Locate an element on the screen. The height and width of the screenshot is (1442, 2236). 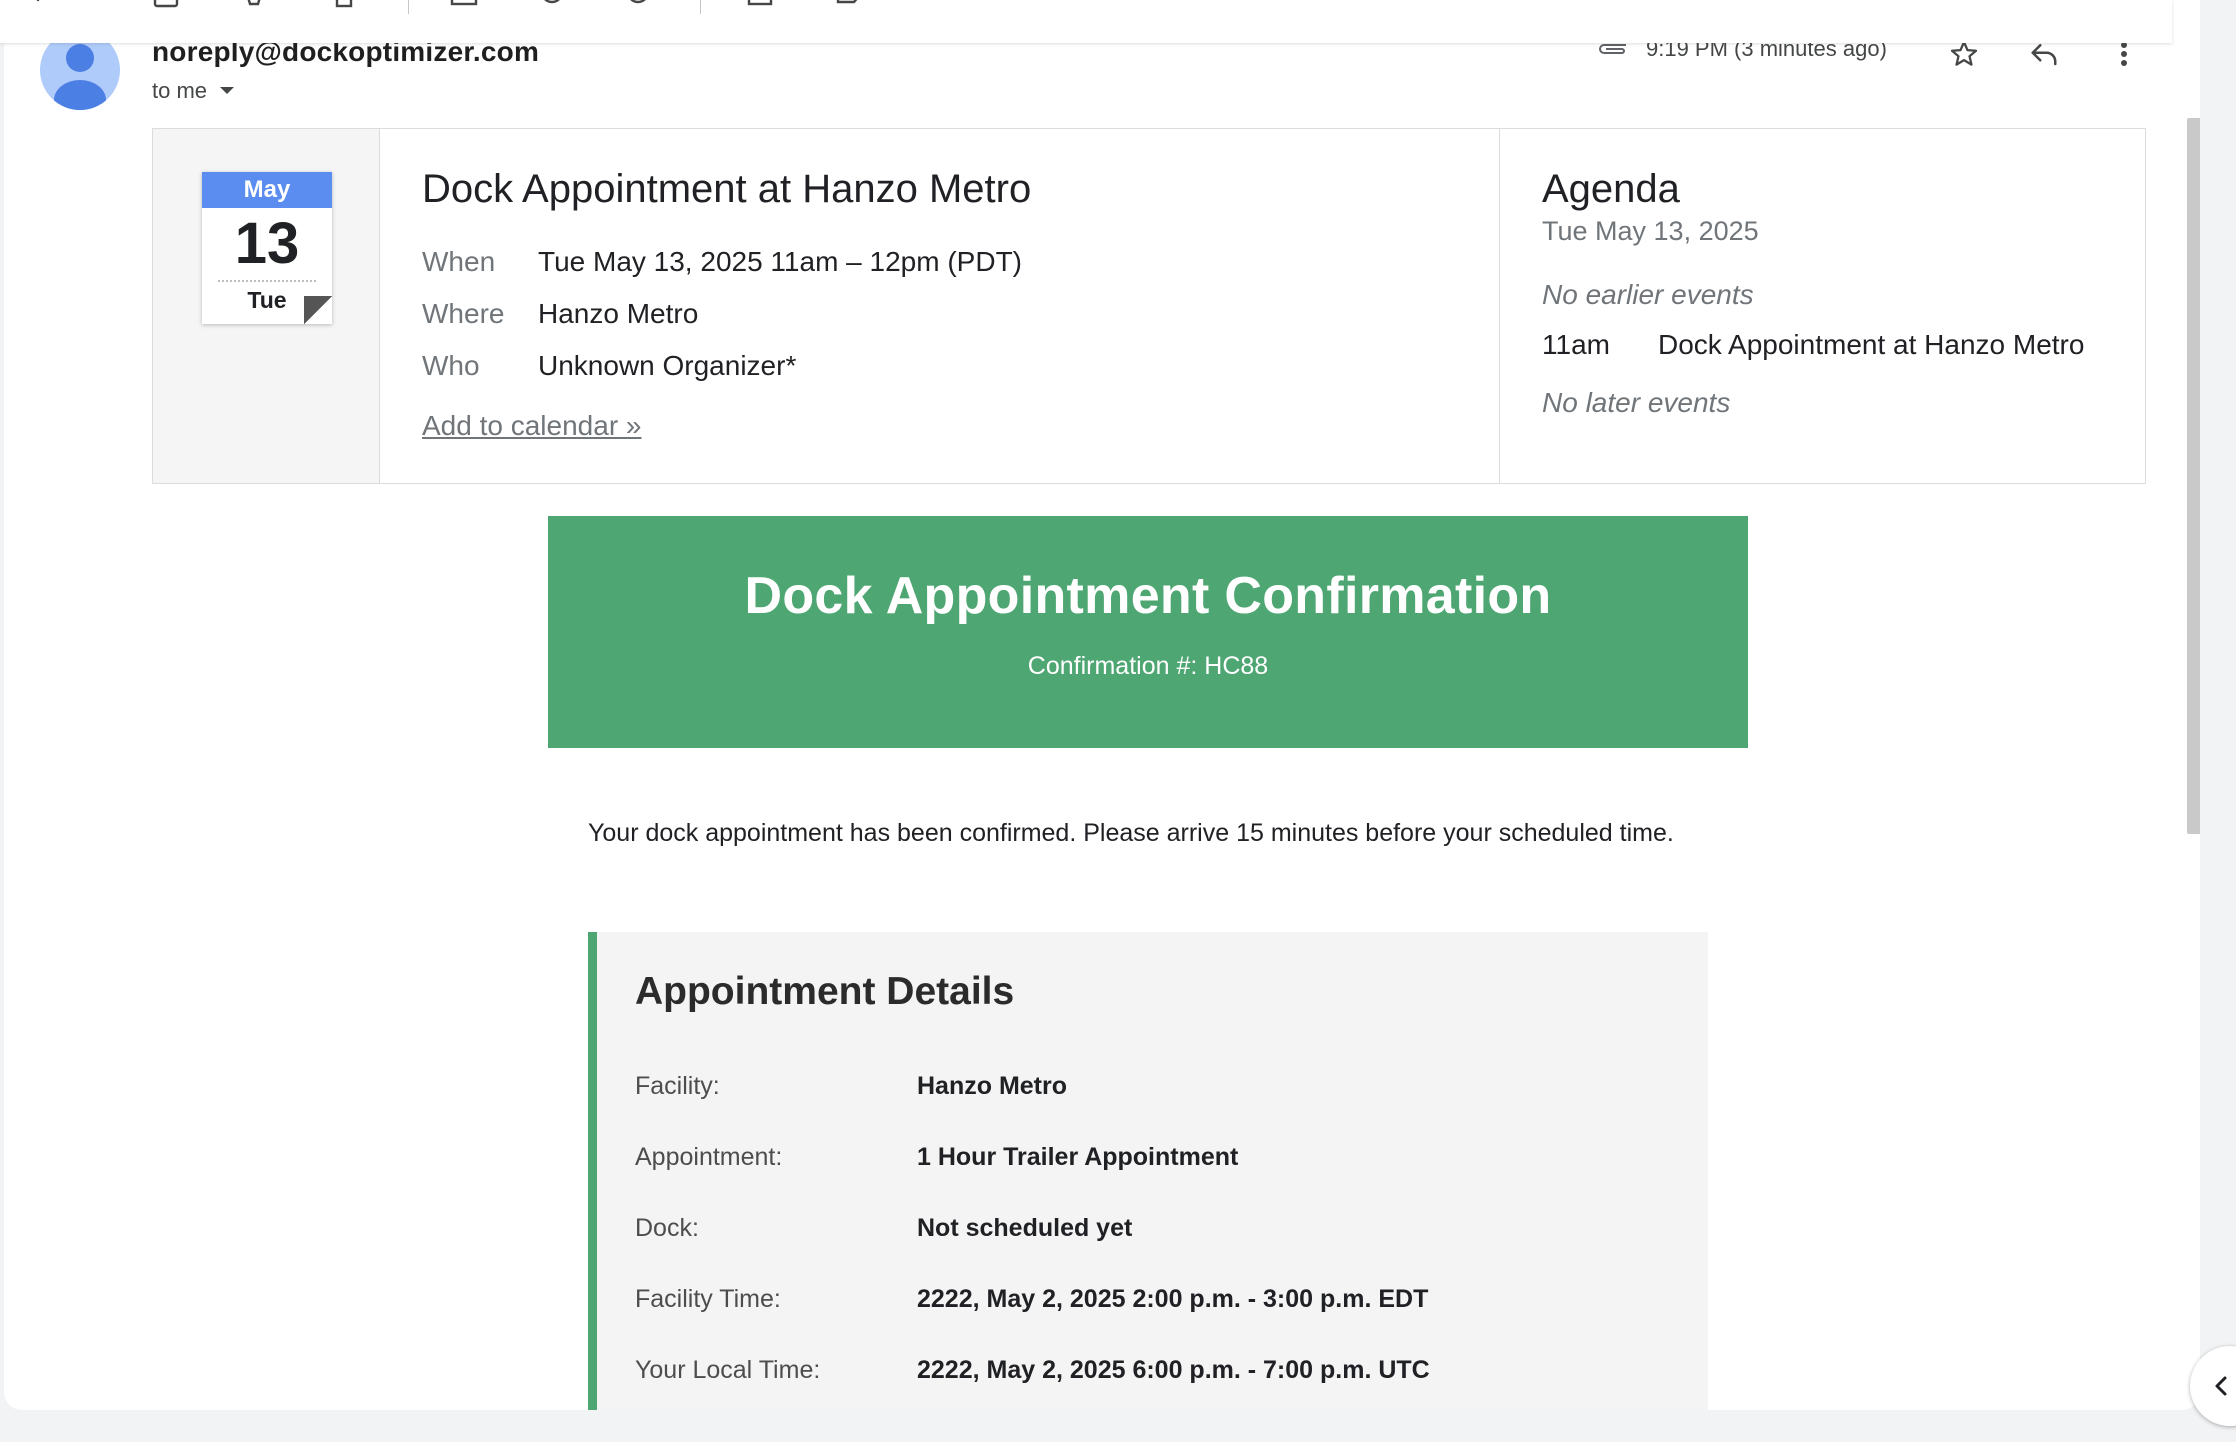
archive-icon is located at coordinates (166, 5).